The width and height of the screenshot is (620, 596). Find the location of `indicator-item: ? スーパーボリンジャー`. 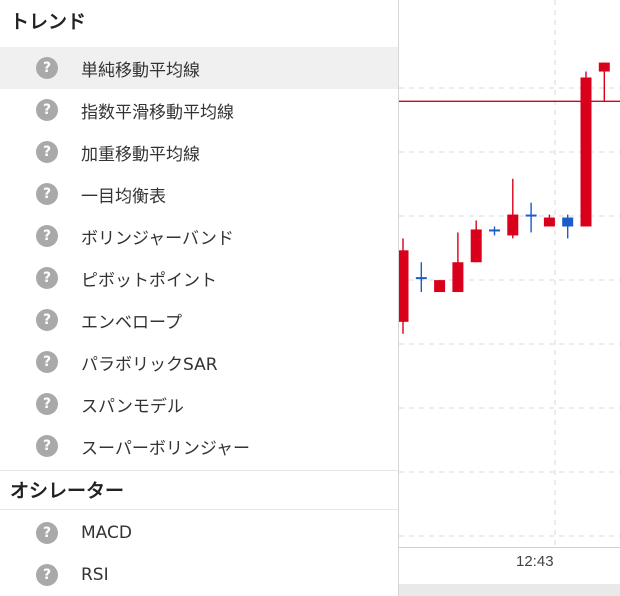

indicator-item: ? スーパーボリンジャー is located at coordinates (199, 446).